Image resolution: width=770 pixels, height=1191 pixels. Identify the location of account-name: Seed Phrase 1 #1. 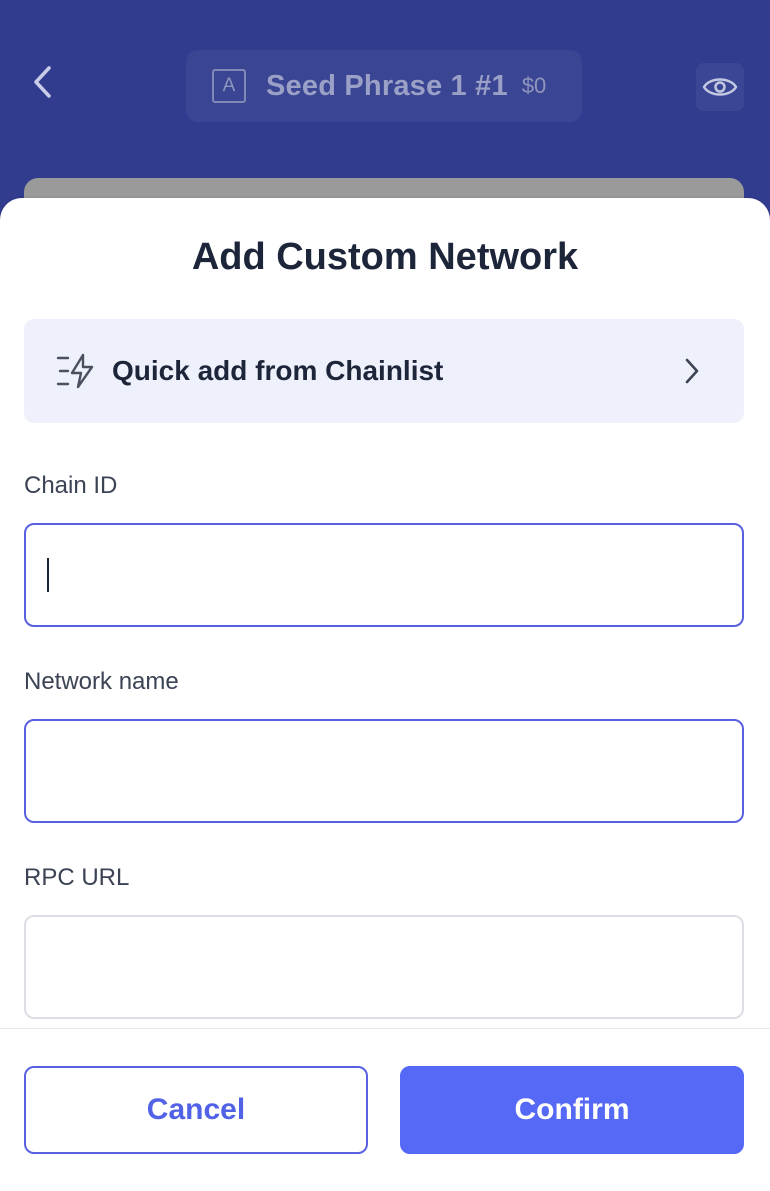
(387, 85).